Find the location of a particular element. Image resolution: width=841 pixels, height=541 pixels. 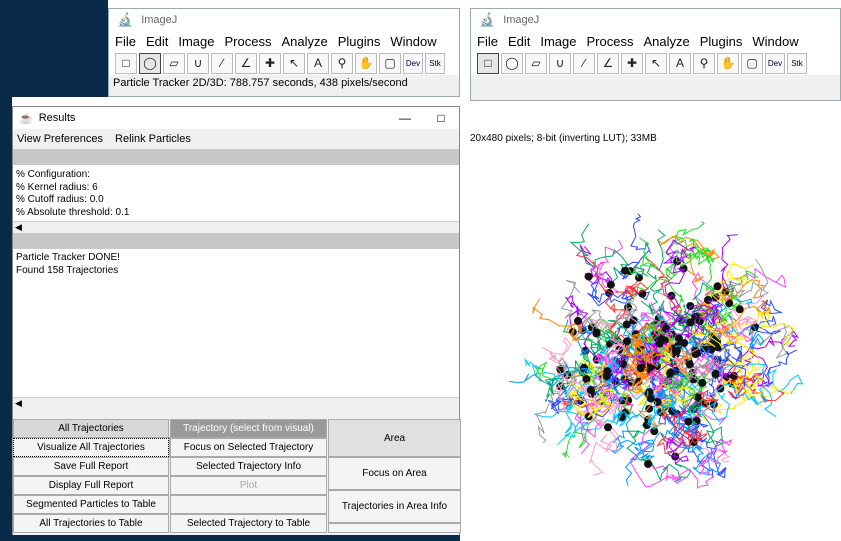

segmented-to-table-button: Segmented Particles to Table is located at coordinates (91, 504).